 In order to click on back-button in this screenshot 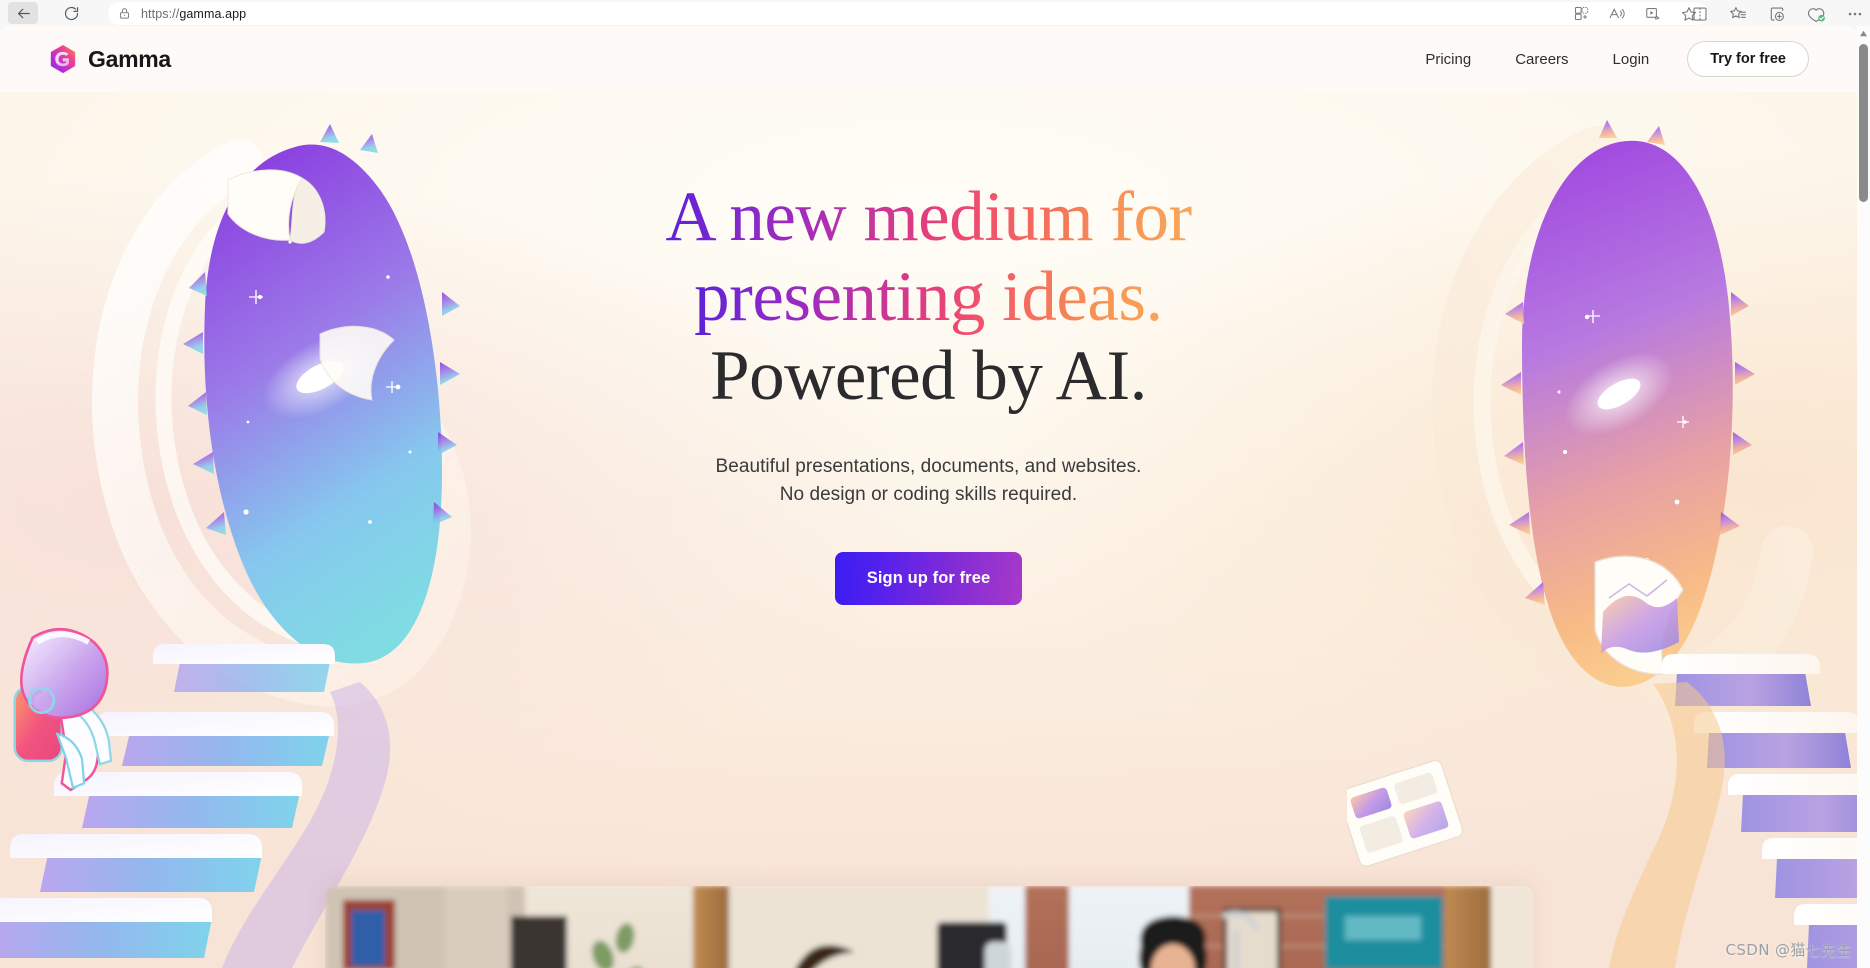, I will do `click(23, 13)`.